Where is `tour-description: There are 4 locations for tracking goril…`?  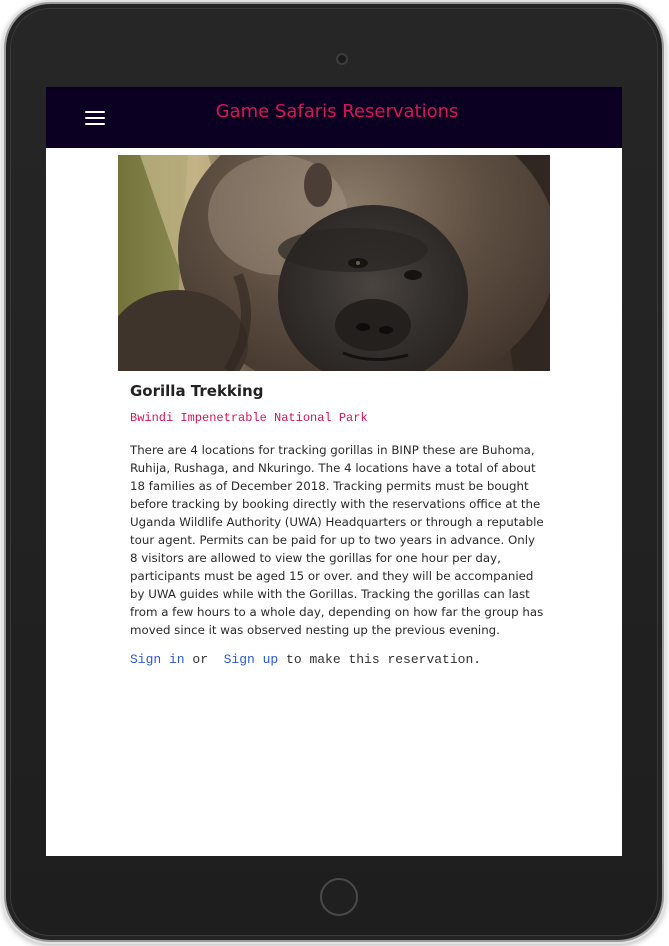
tour-description: There are 4 locations for tracking goril… is located at coordinates (337, 540).